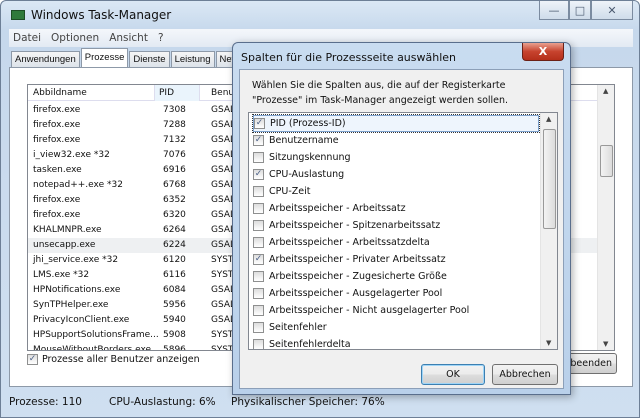  Describe the element at coordinates (45, 59) in the screenshot. I see `tab-anwendungen: Anwendungen` at that location.